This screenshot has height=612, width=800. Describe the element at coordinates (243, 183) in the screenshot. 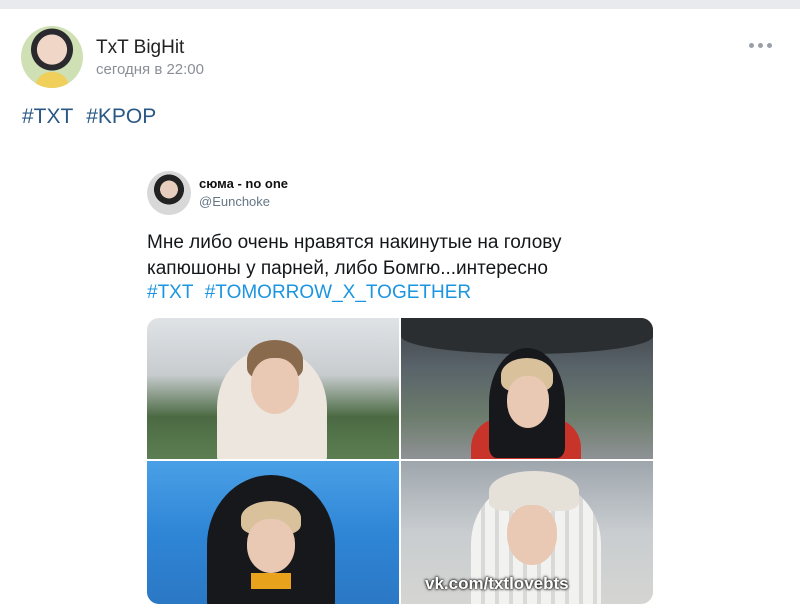

I see `tweet-author-name: сюма - no one` at that location.